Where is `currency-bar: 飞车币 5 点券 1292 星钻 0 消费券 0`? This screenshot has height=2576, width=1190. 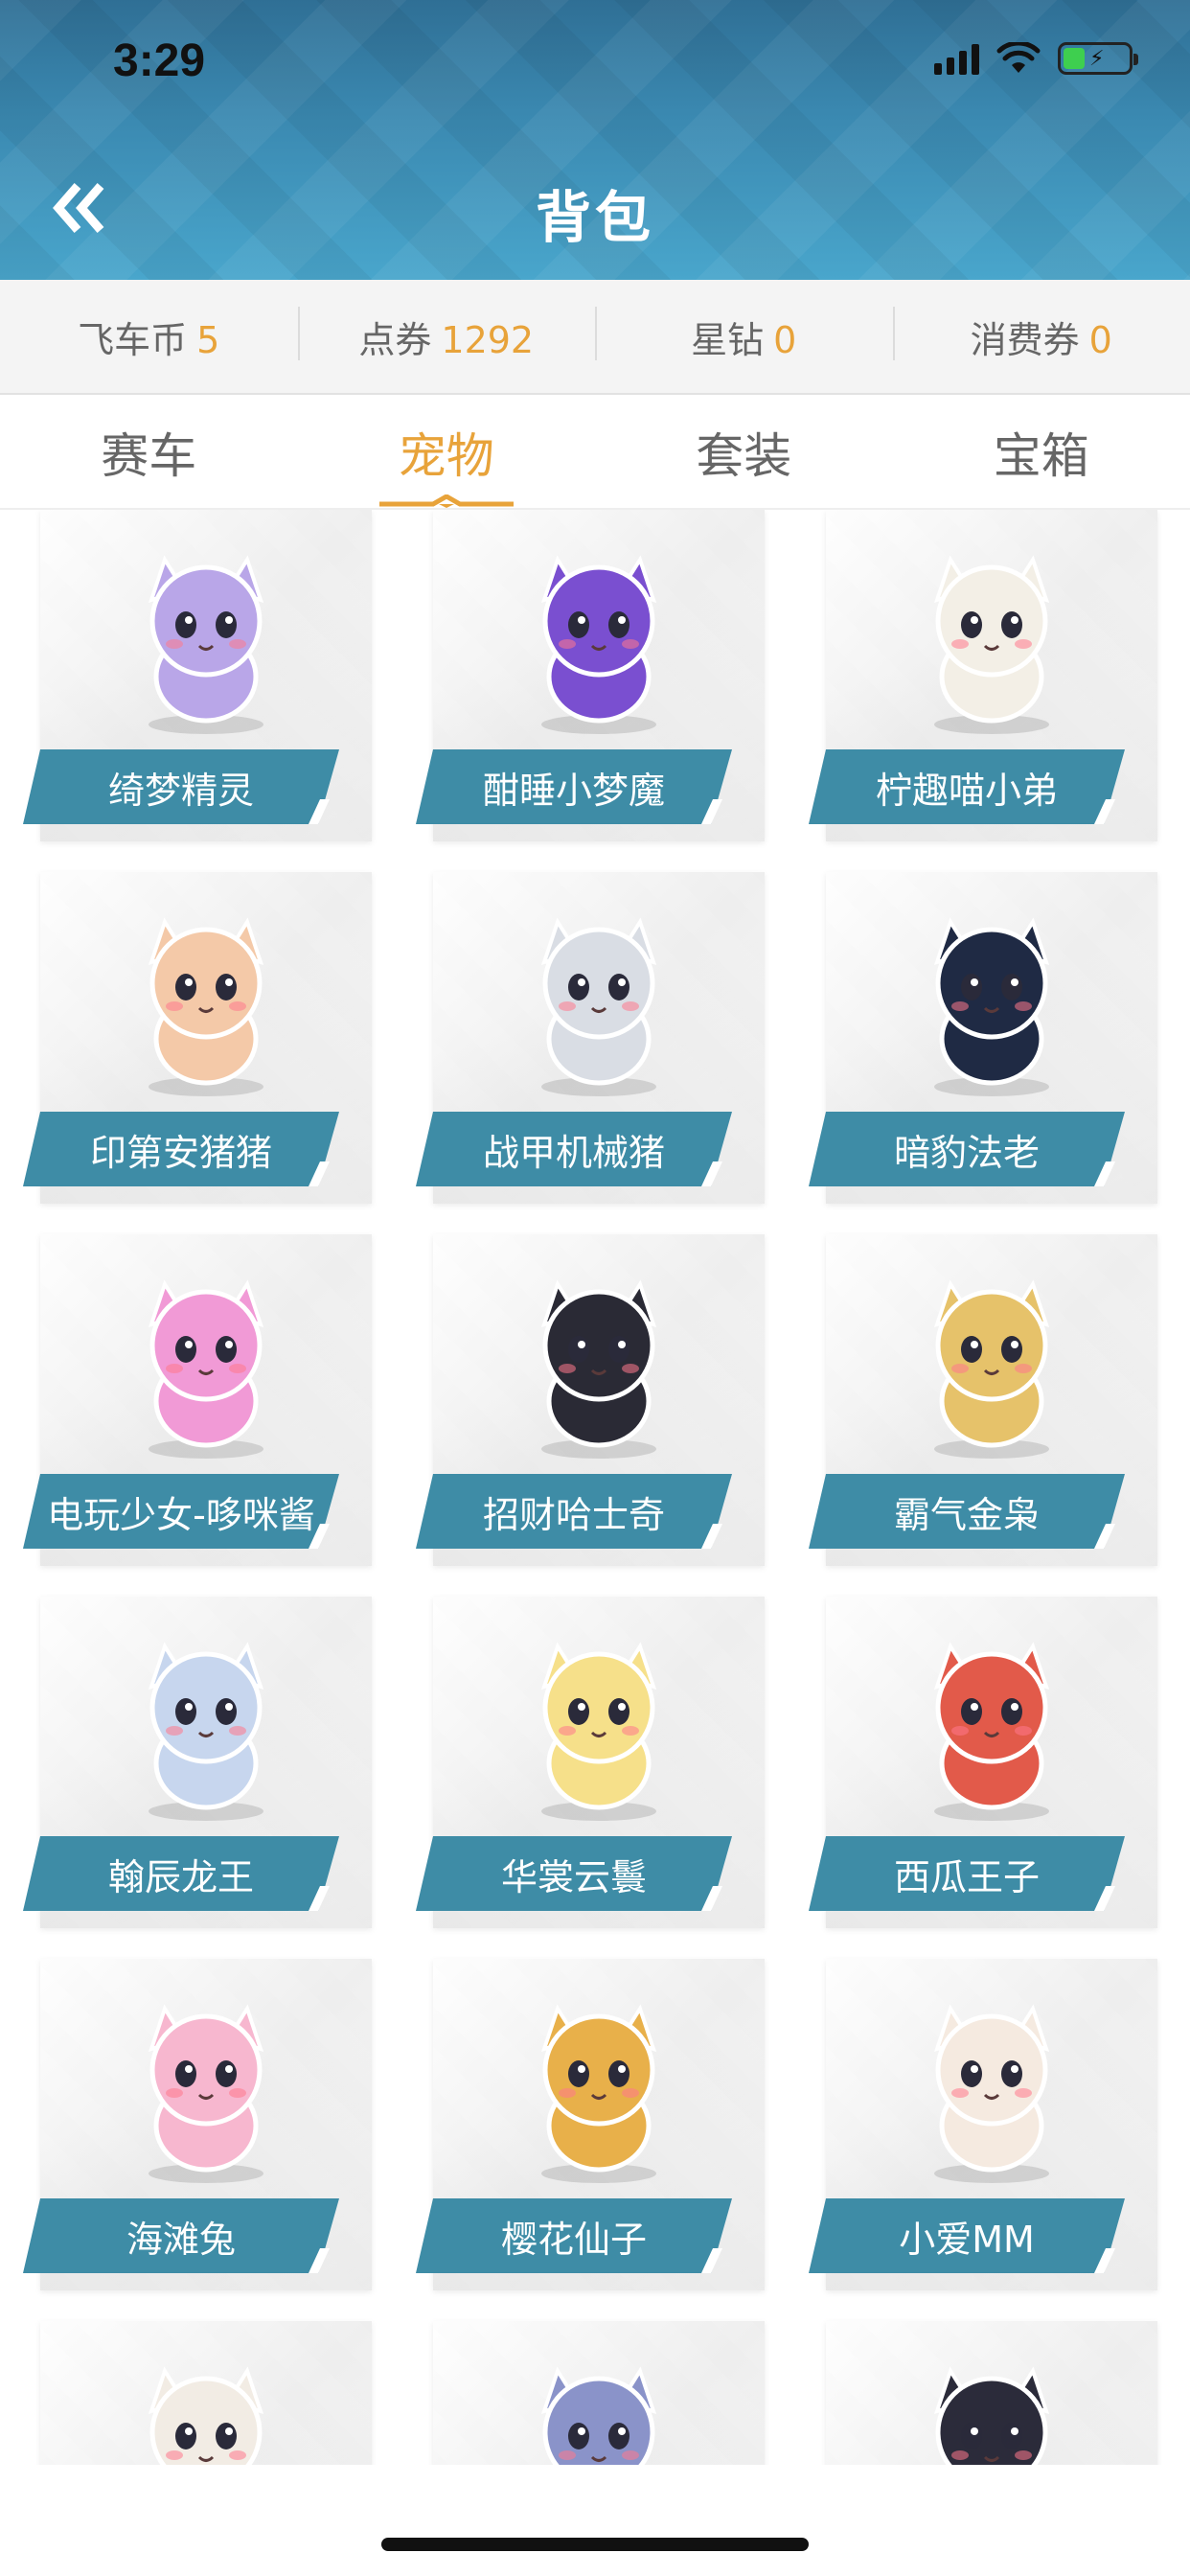
currency-bar: 飞车币 5 点券 1292 星钻 0 消费券 0 is located at coordinates (595, 337).